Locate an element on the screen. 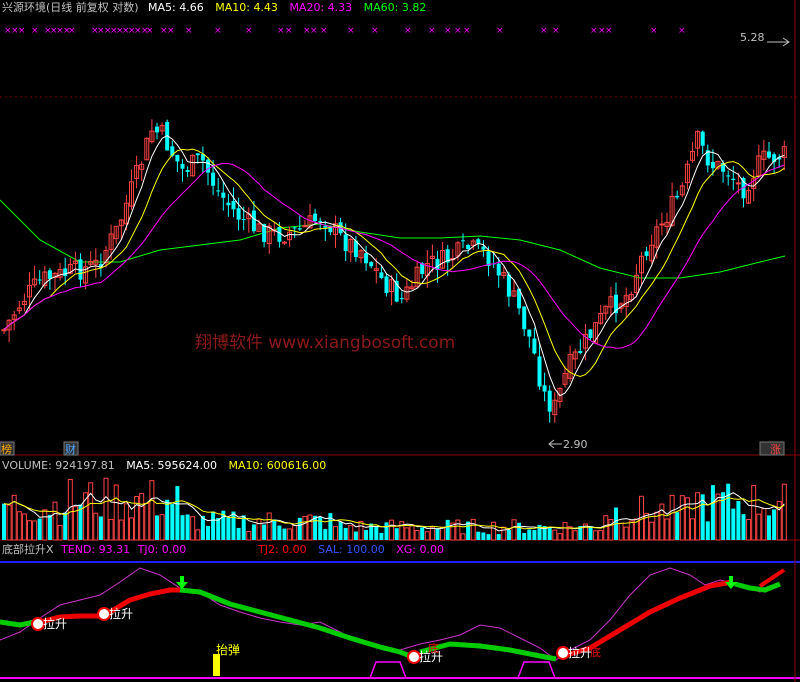 The width and height of the screenshot is (800, 682). indicator-green-seg is located at coordinates (296, 623).